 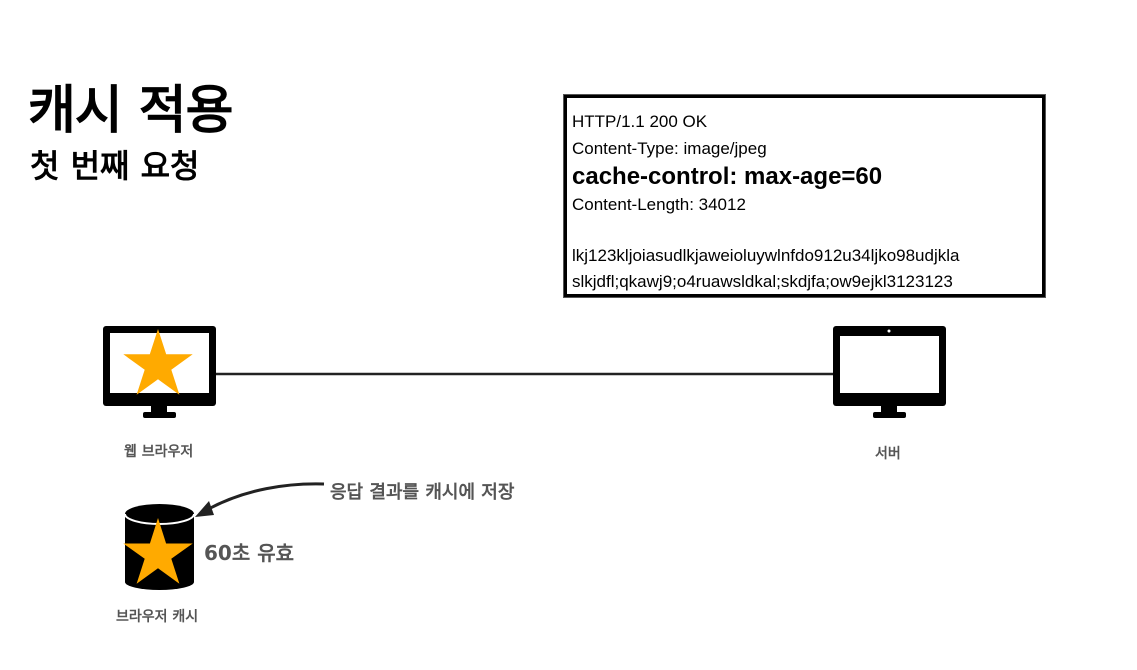 What do you see at coordinates (157, 617) in the screenshot?
I see `cache-label: 브라우저 캐시` at bounding box center [157, 617].